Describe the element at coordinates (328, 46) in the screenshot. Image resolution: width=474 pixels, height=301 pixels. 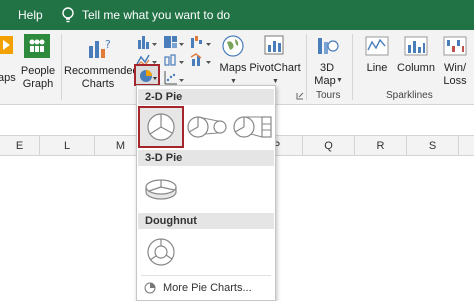
I see `3d-map-icon` at that location.